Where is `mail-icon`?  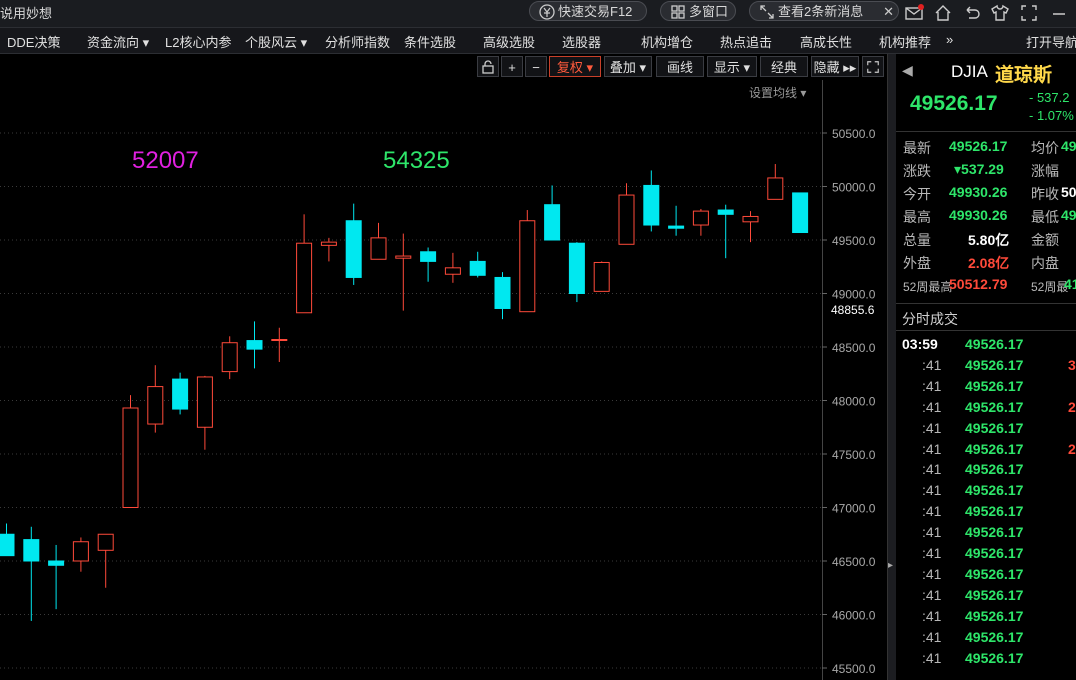 mail-icon is located at coordinates (914, 13).